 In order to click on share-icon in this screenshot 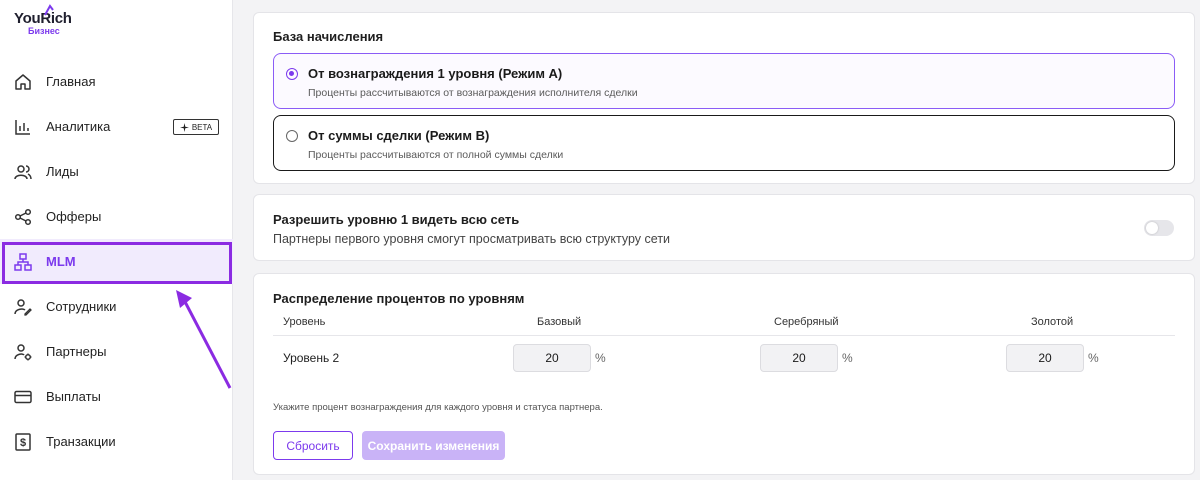, I will do `click(23, 217)`.